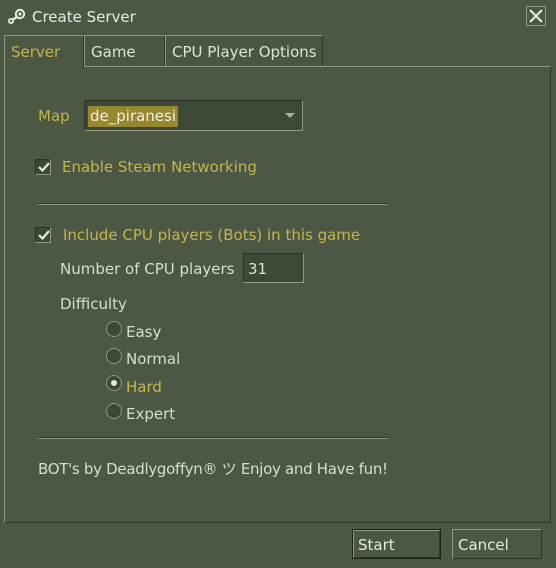 The image size is (556, 568). Describe the element at coordinates (273, 268) in the screenshot. I see `bot-count-input: 31` at that location.